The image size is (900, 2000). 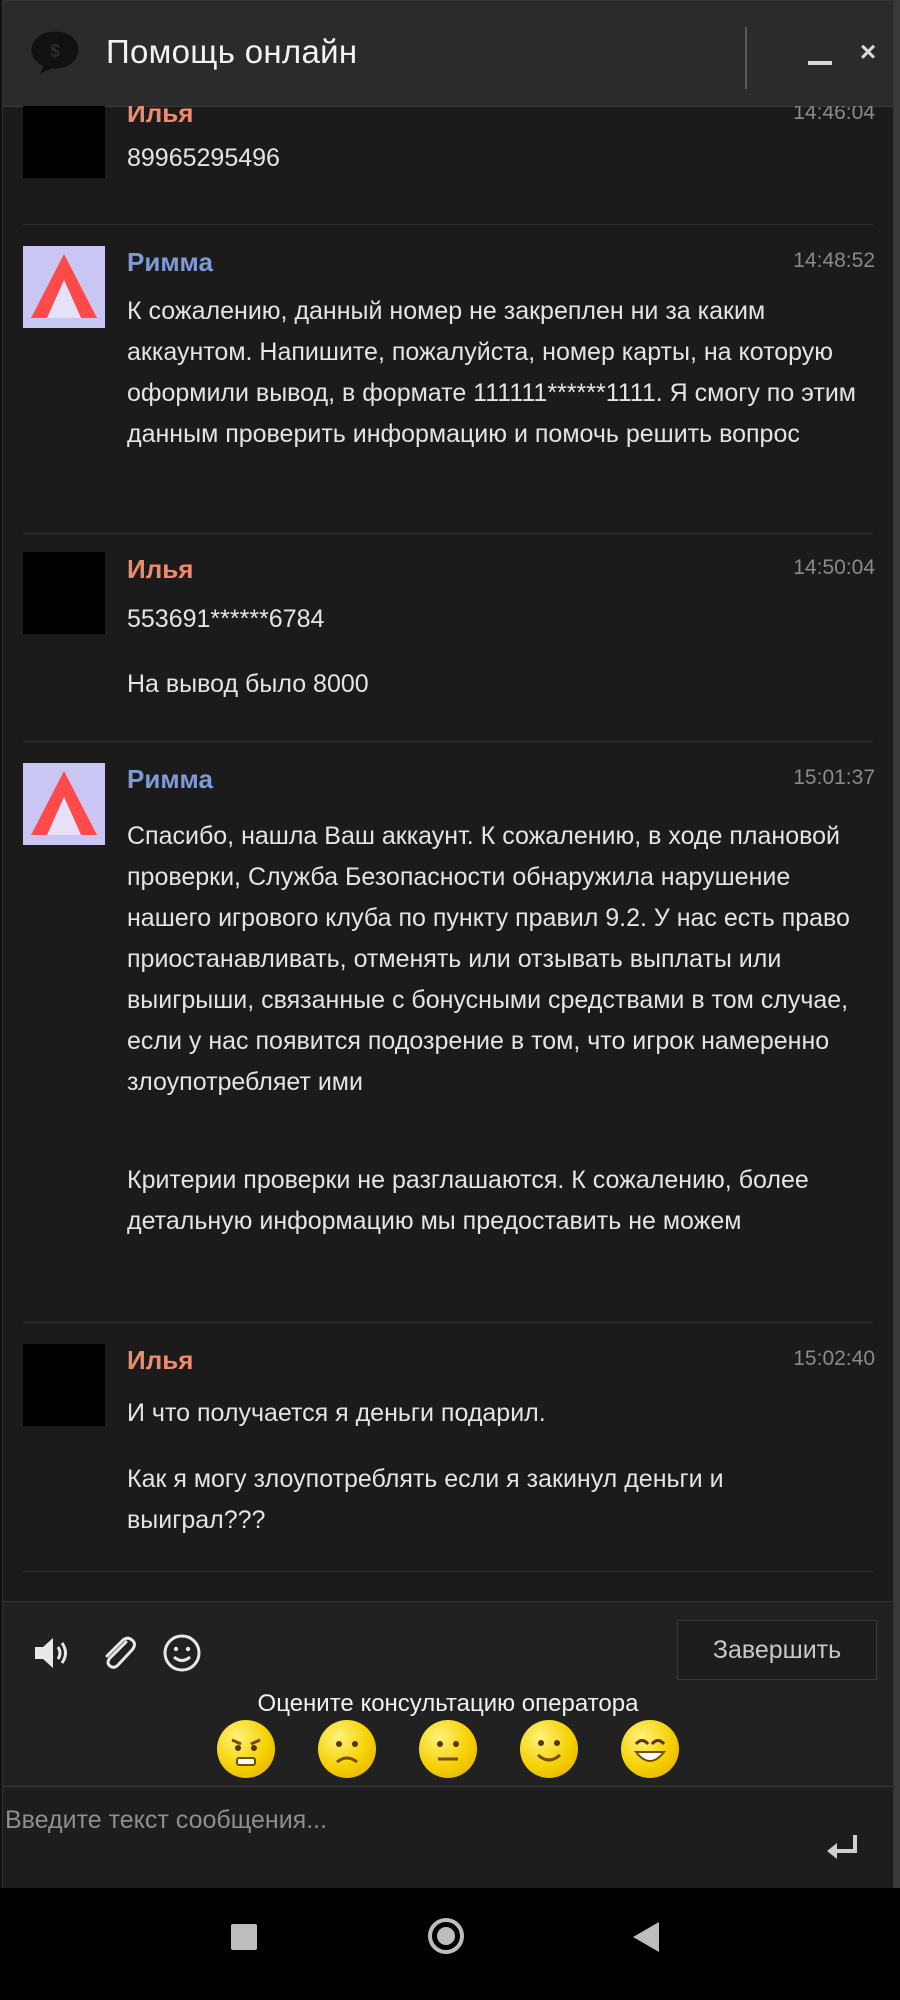 I want to click on rating-delighted-face-icon, so click(x=650, y=1749).